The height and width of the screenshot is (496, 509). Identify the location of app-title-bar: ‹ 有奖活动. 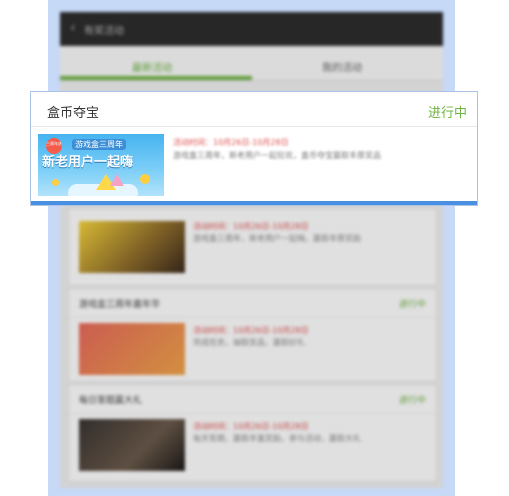
(251, 29).